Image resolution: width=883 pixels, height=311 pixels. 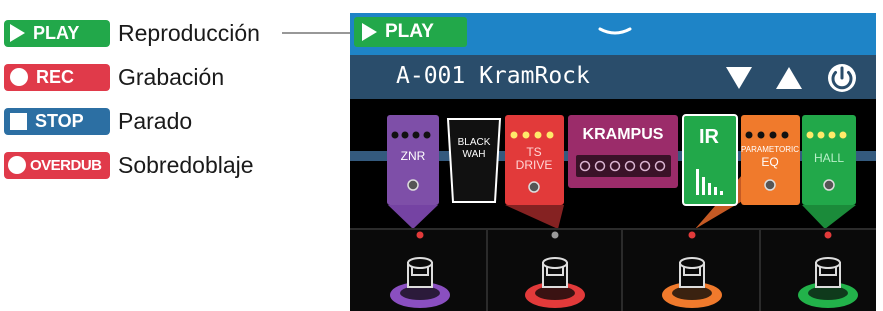 I want to click on effect-hall-label: HALL, so click(x=829, y=158).